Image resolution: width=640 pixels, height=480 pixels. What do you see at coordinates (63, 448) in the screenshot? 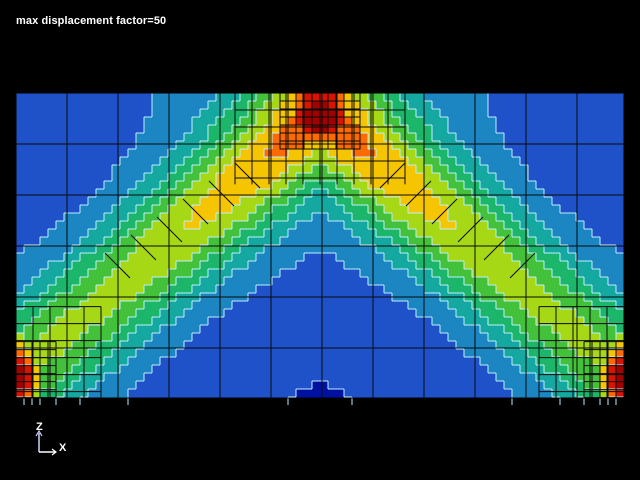
I see `x-axis-label: X` at bounding box center [63, 448].